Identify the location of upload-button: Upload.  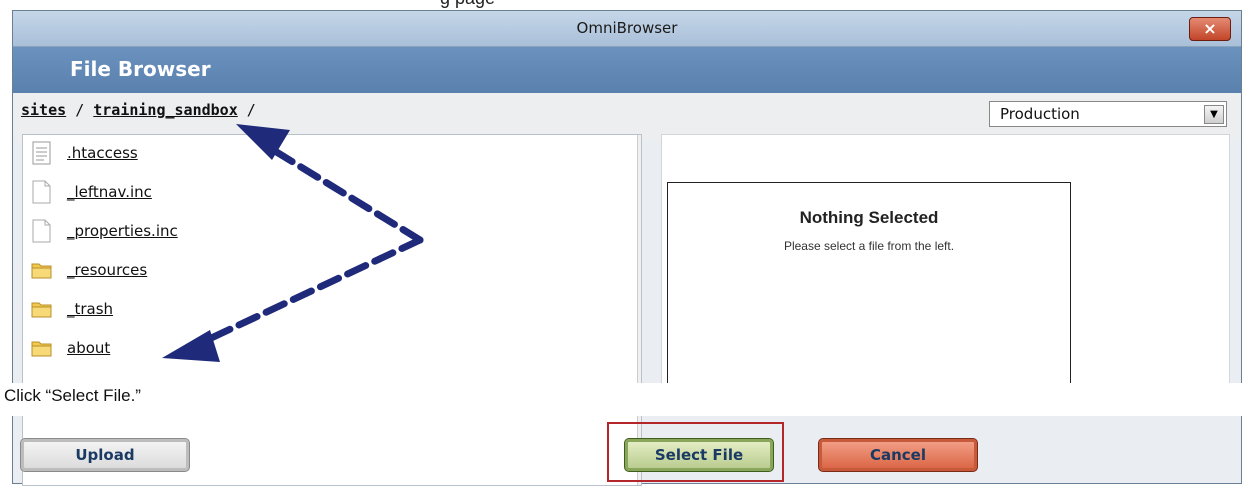
(105, 455).